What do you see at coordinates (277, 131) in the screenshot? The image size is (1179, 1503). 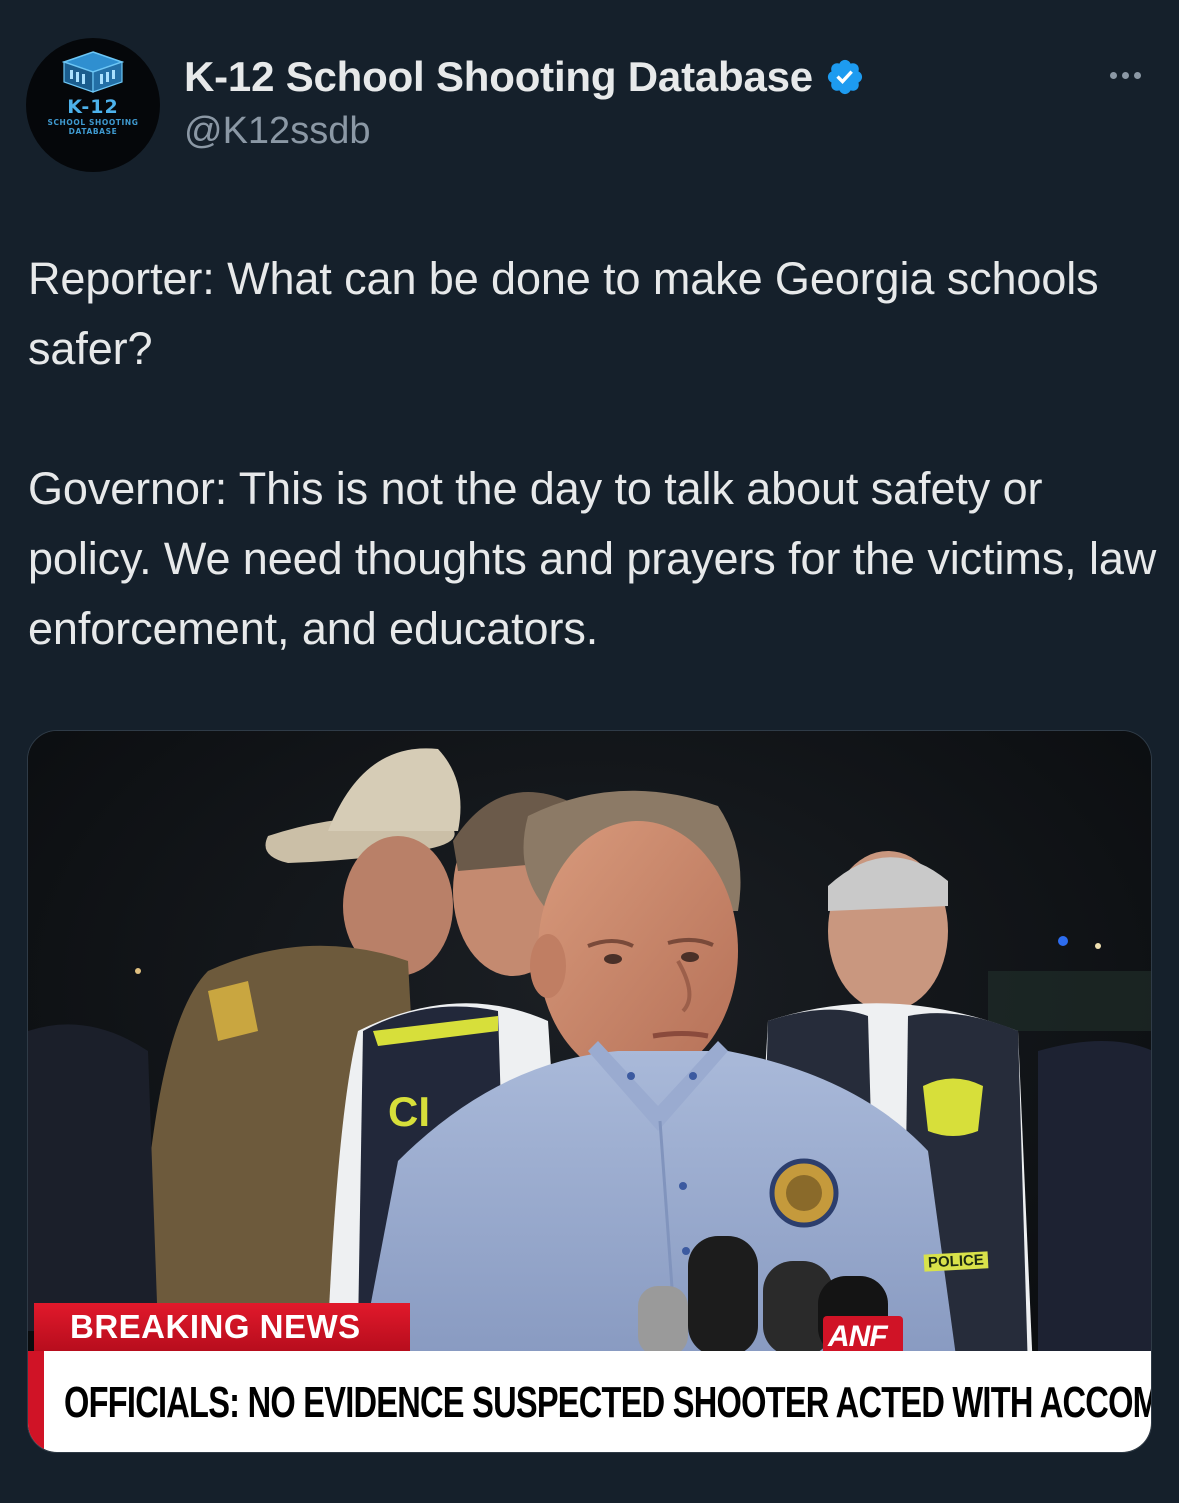 I see `author-handle: @K12ssdb` at bounding box center [277, 131].